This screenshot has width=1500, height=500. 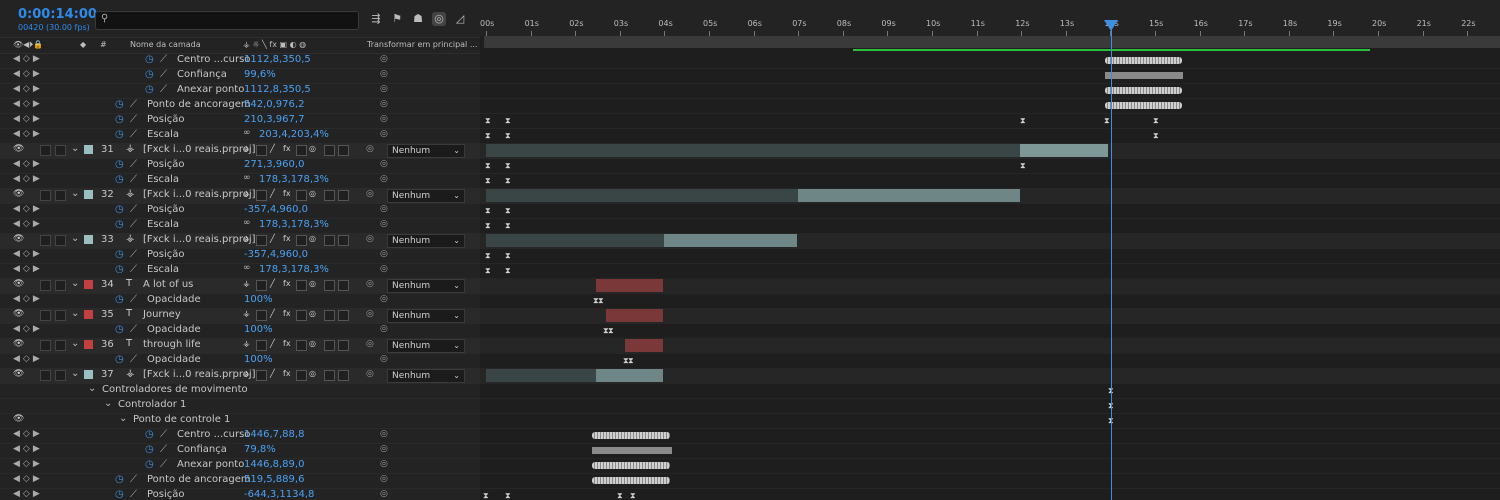 I want to click on property-value: 542,0,976,2, so click(x=274, y=104).